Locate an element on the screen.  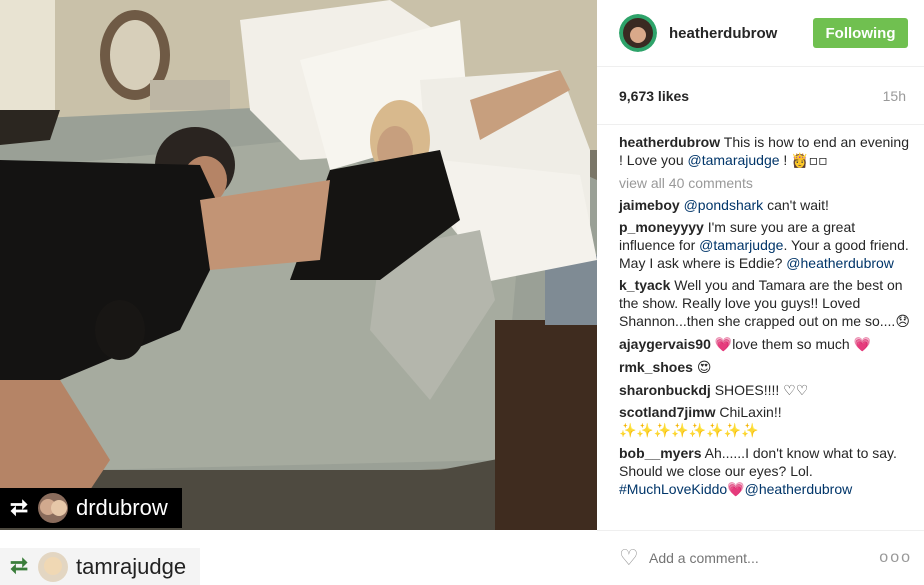
list-item: jaimeboy @pondshark can't wait! is located at coordinates (764, 205).